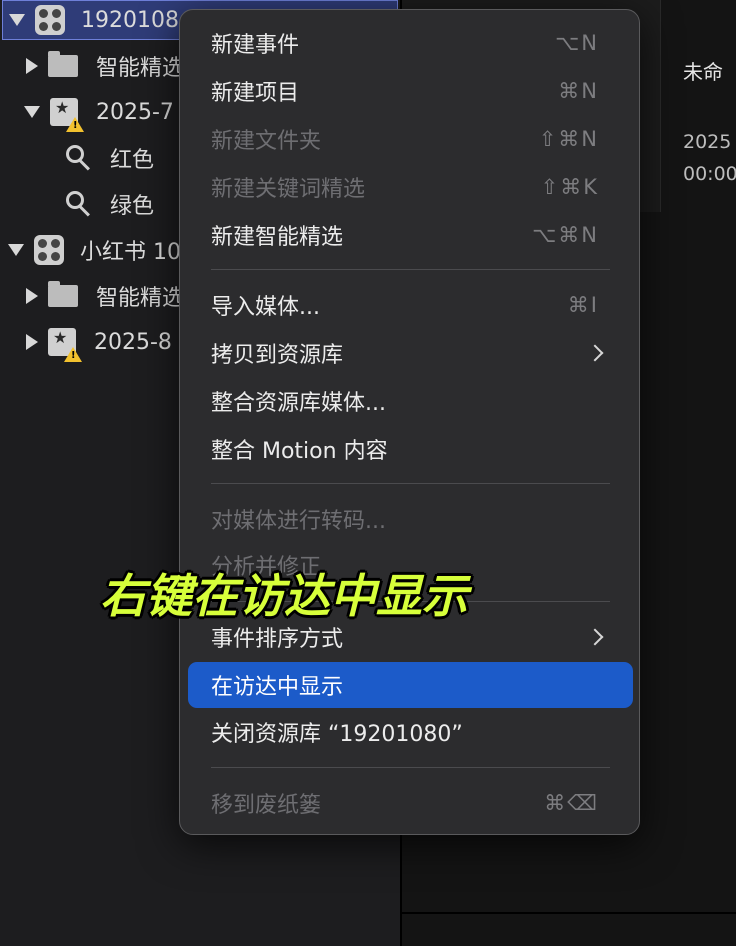 This screenshot has width=736, height=946. What do you see at coordinates (571, 803) in the screenshot?
I see `shortcut-label: ⌘⌫` at bounding box center [571, 803].